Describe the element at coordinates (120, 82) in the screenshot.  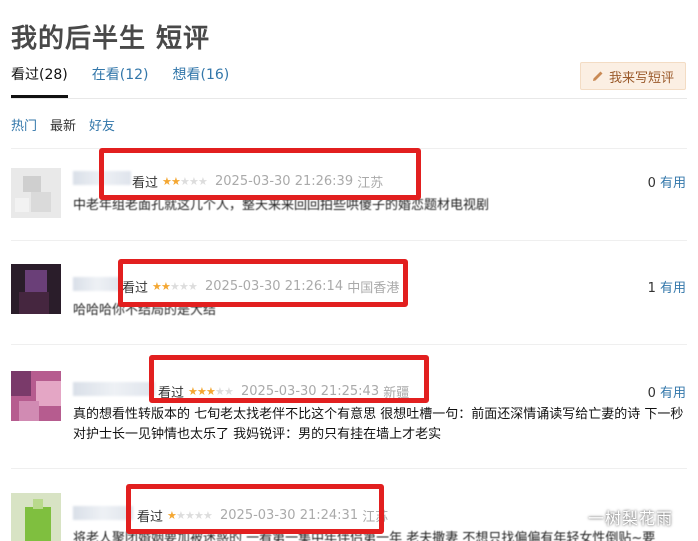
I see `tab-watching: 在看(12)` at that location.